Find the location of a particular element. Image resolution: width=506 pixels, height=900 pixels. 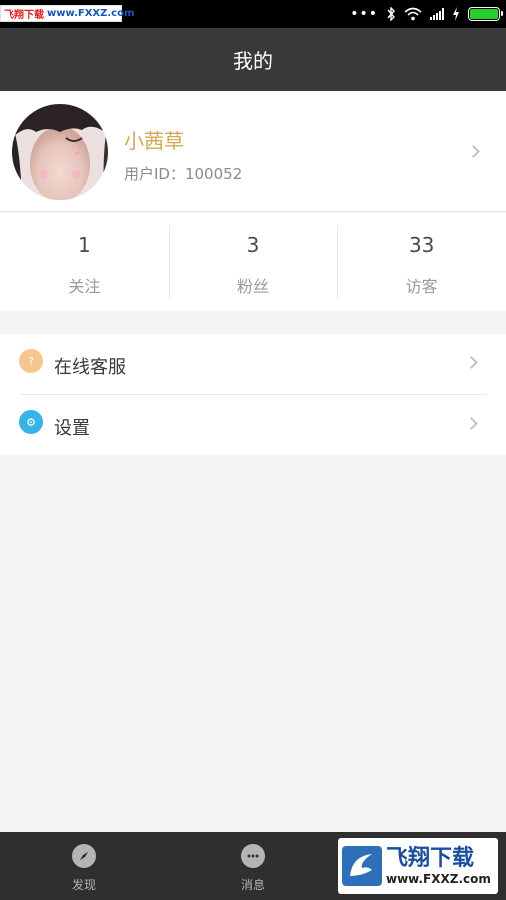

nav-bar: 我的 is located at coordinates (253, 59).